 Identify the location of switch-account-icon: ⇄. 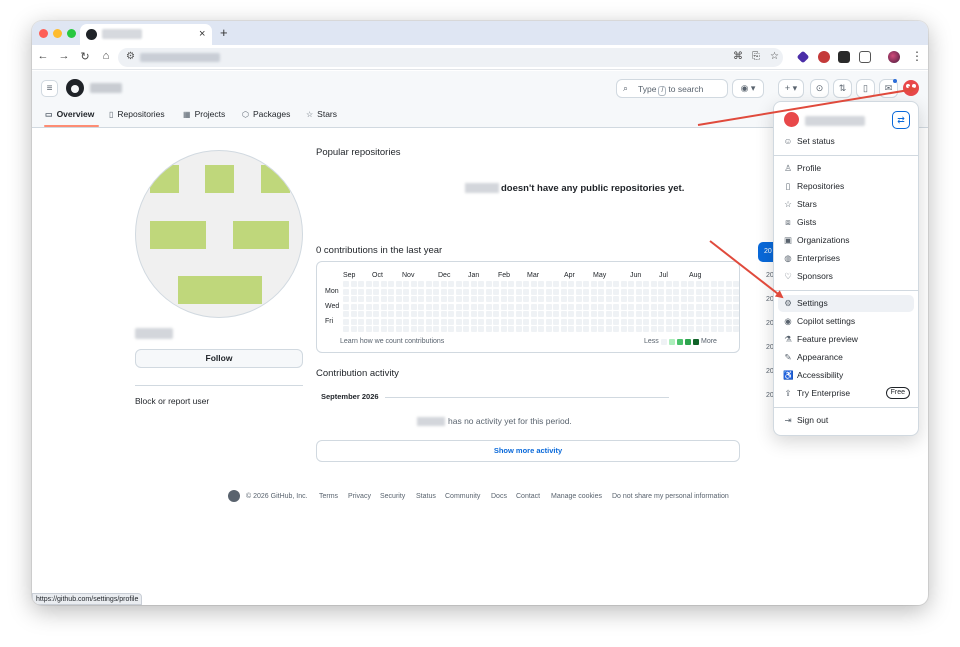
(901, 120).